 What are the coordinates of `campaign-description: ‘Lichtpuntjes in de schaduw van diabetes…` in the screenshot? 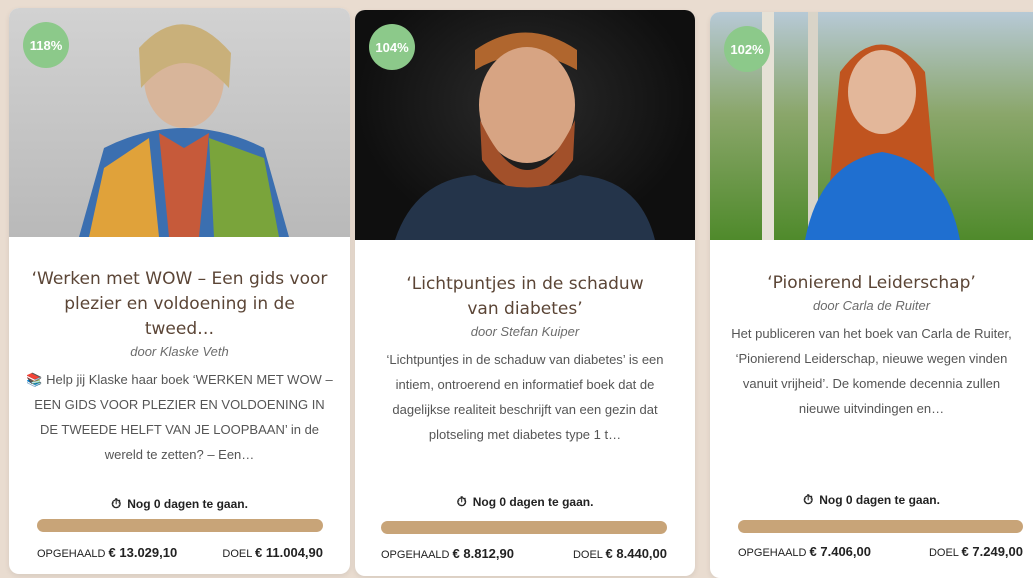 It's located at (525, 397).